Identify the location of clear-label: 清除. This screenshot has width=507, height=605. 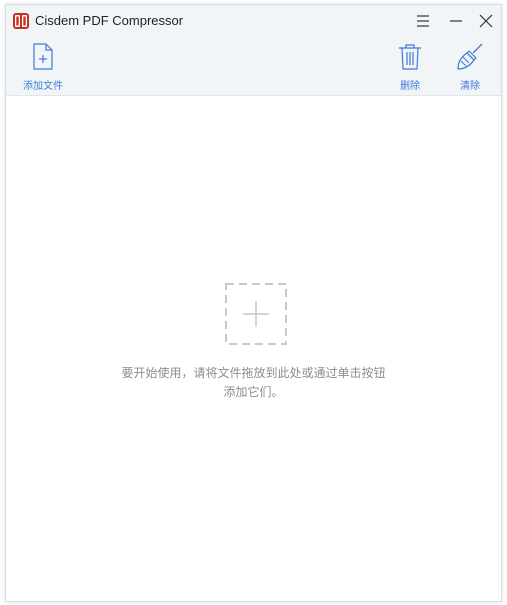
(470, 86).